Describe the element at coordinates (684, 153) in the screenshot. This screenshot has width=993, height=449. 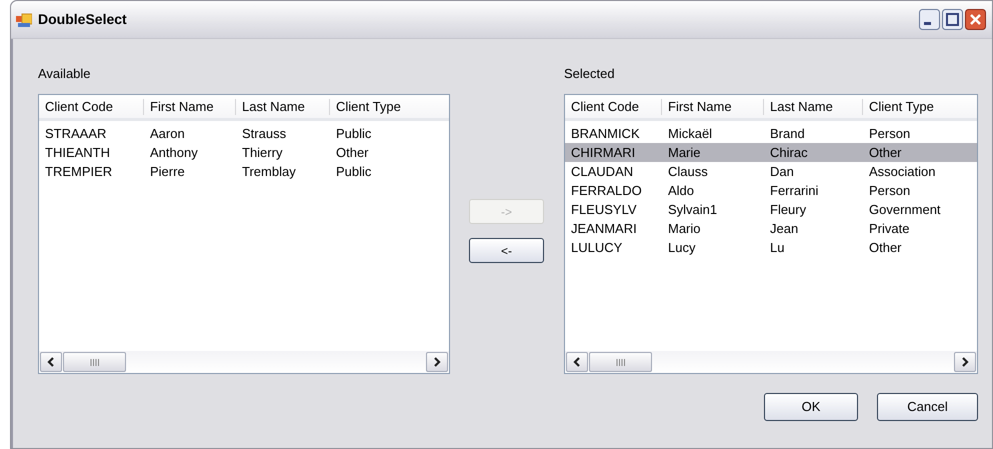
I see `table-cell-text: Marie` at that location.